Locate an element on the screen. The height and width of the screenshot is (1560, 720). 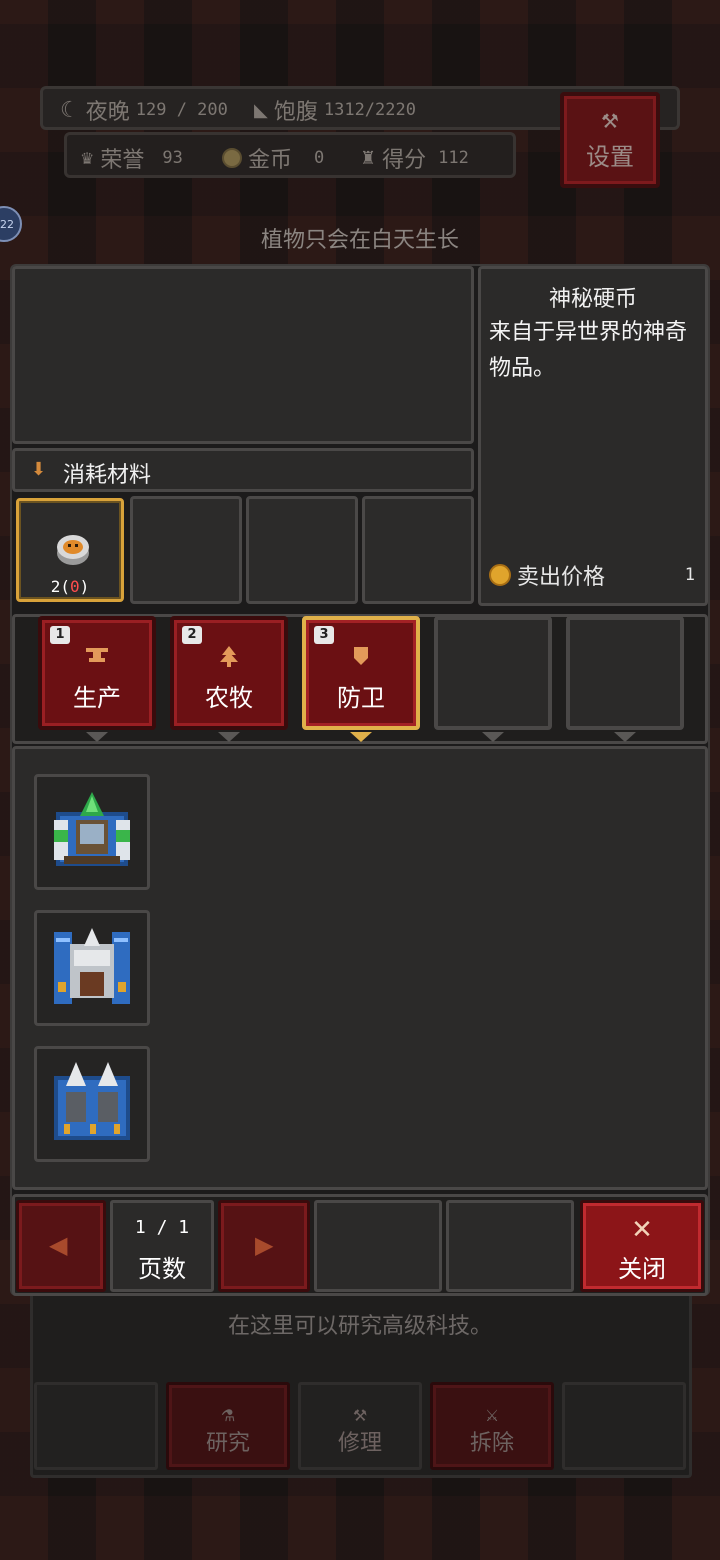
page-value: 1 / 1 is located at coordinates (162, 1227).